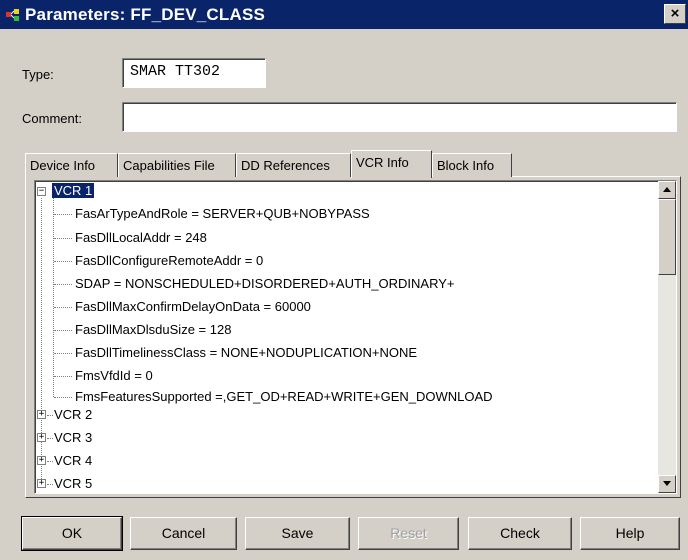 Image resolution: width=688 pixels, height=560 pixels. What do you see at coordinates (344, 14) in the screenshot?
I see `title-bar: Parameters: FF_DEV_CLASS ×` at bounding box center [344, 14].